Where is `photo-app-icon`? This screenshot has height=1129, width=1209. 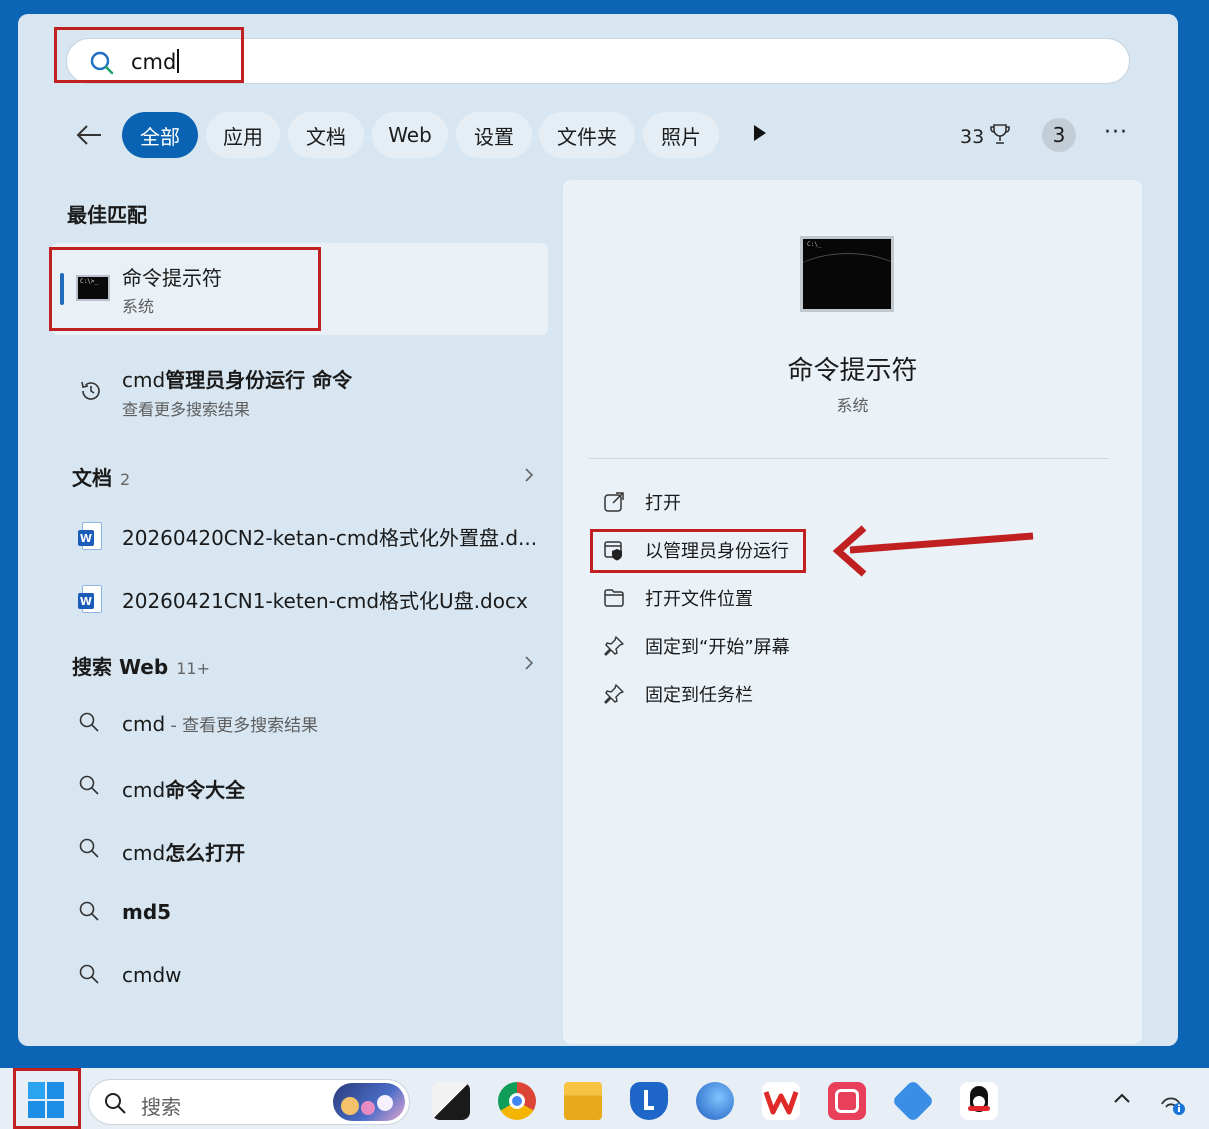 photo-app-icon is located at coordinates (847, 1101).